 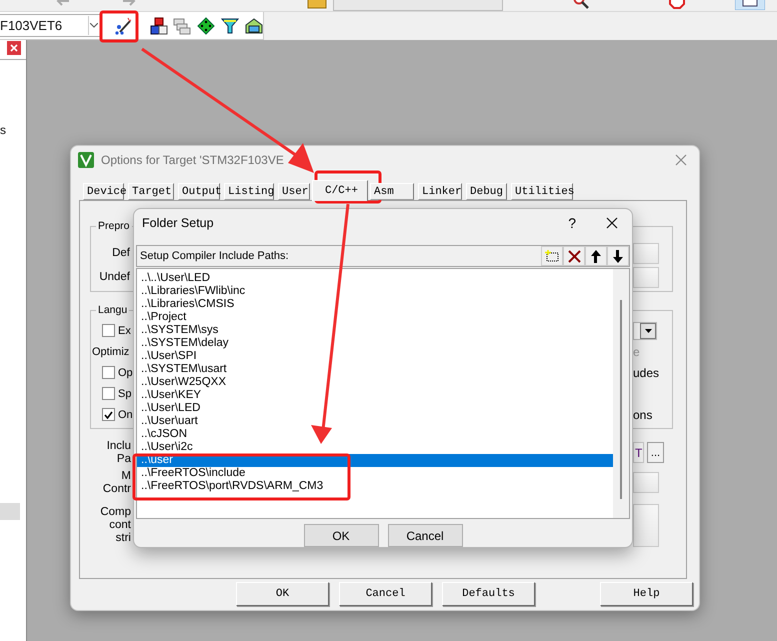 I want to click on new-folder-button, so click(x=552, y=256).